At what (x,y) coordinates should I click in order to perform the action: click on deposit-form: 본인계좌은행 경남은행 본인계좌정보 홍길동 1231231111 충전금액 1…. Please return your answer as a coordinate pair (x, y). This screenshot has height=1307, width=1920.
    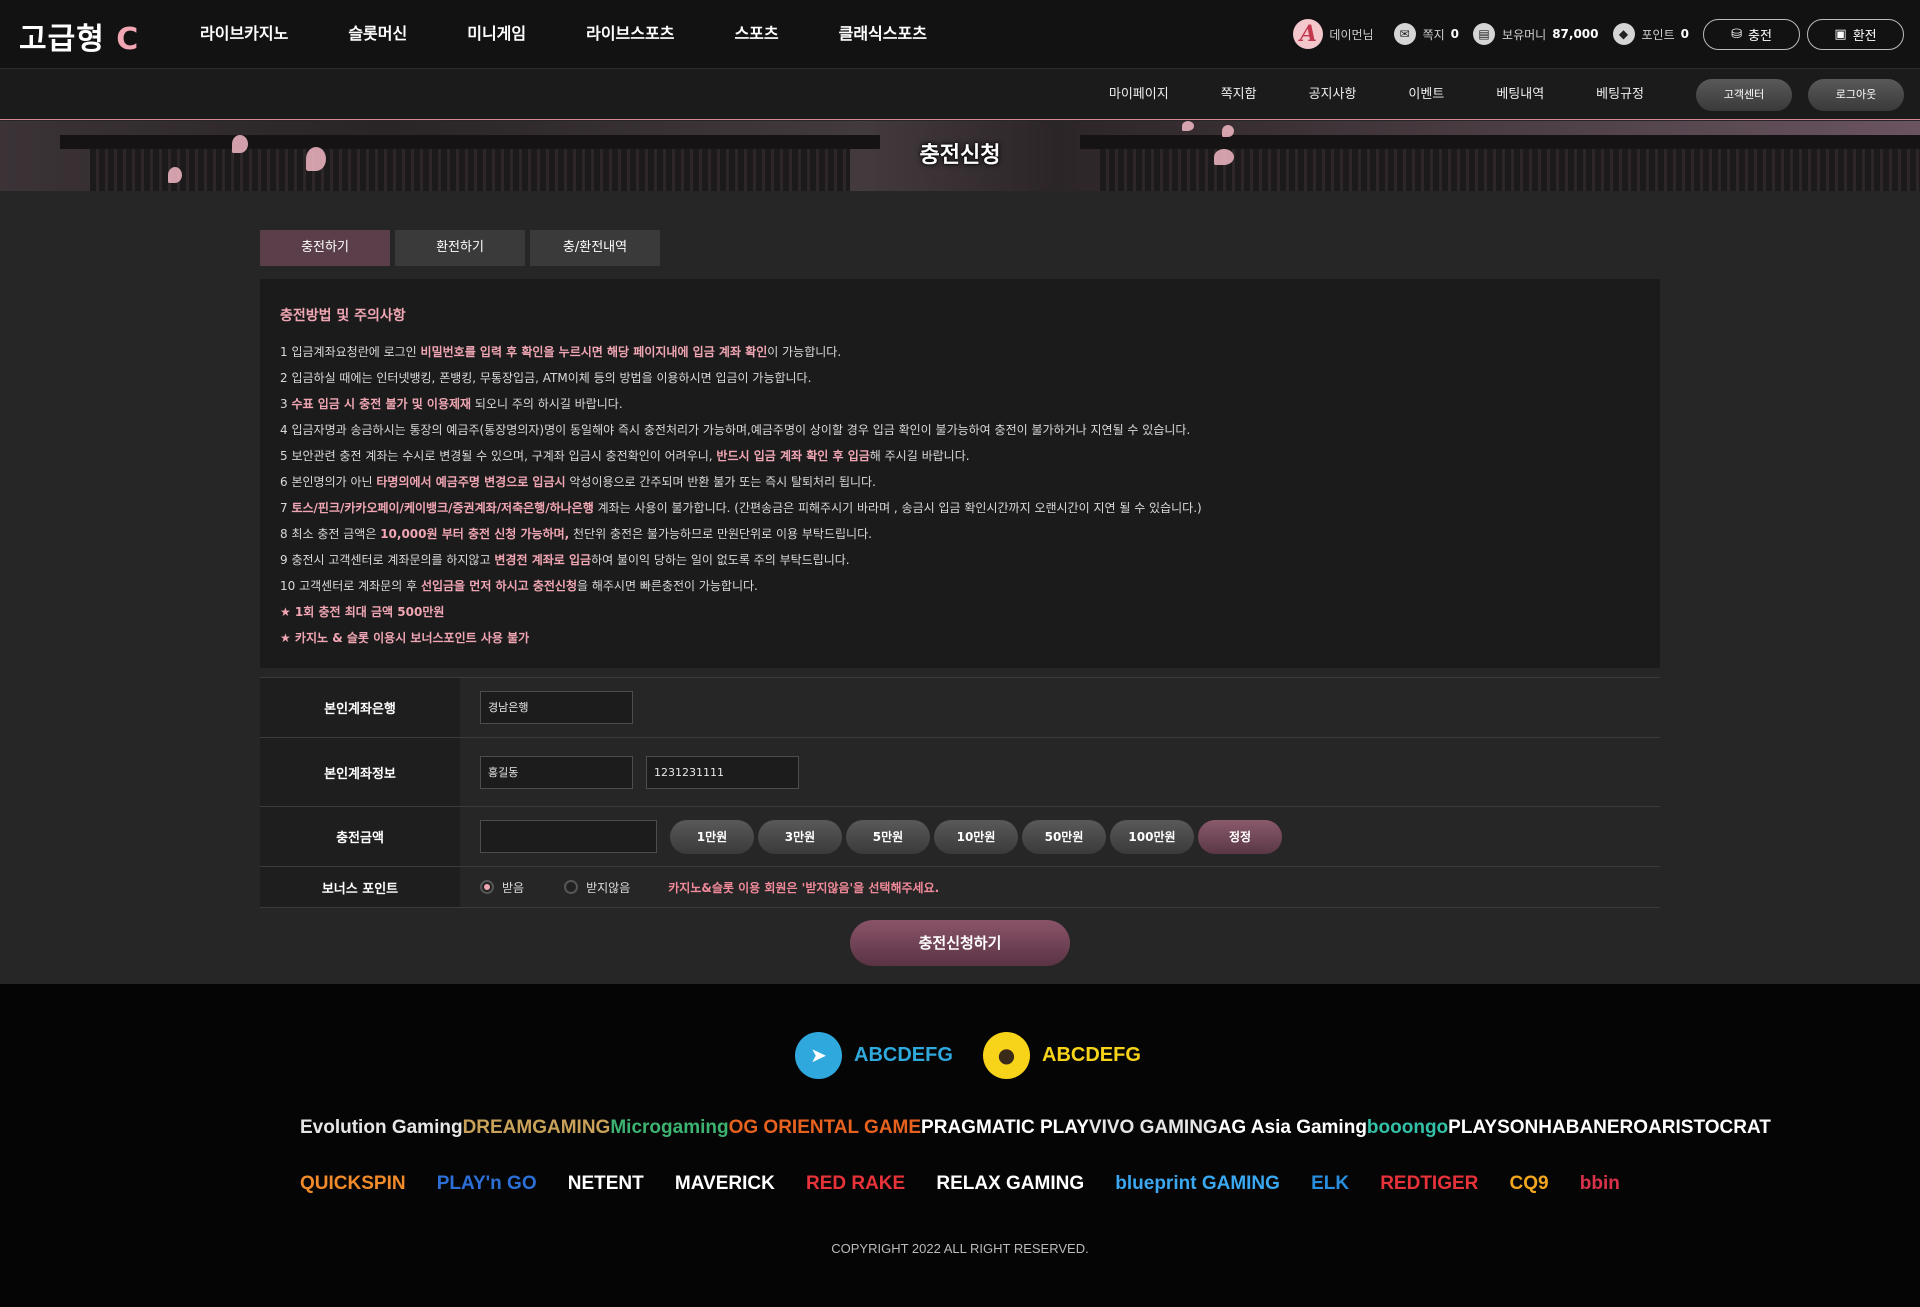
    Looking at the image, I should click on (960, 792).